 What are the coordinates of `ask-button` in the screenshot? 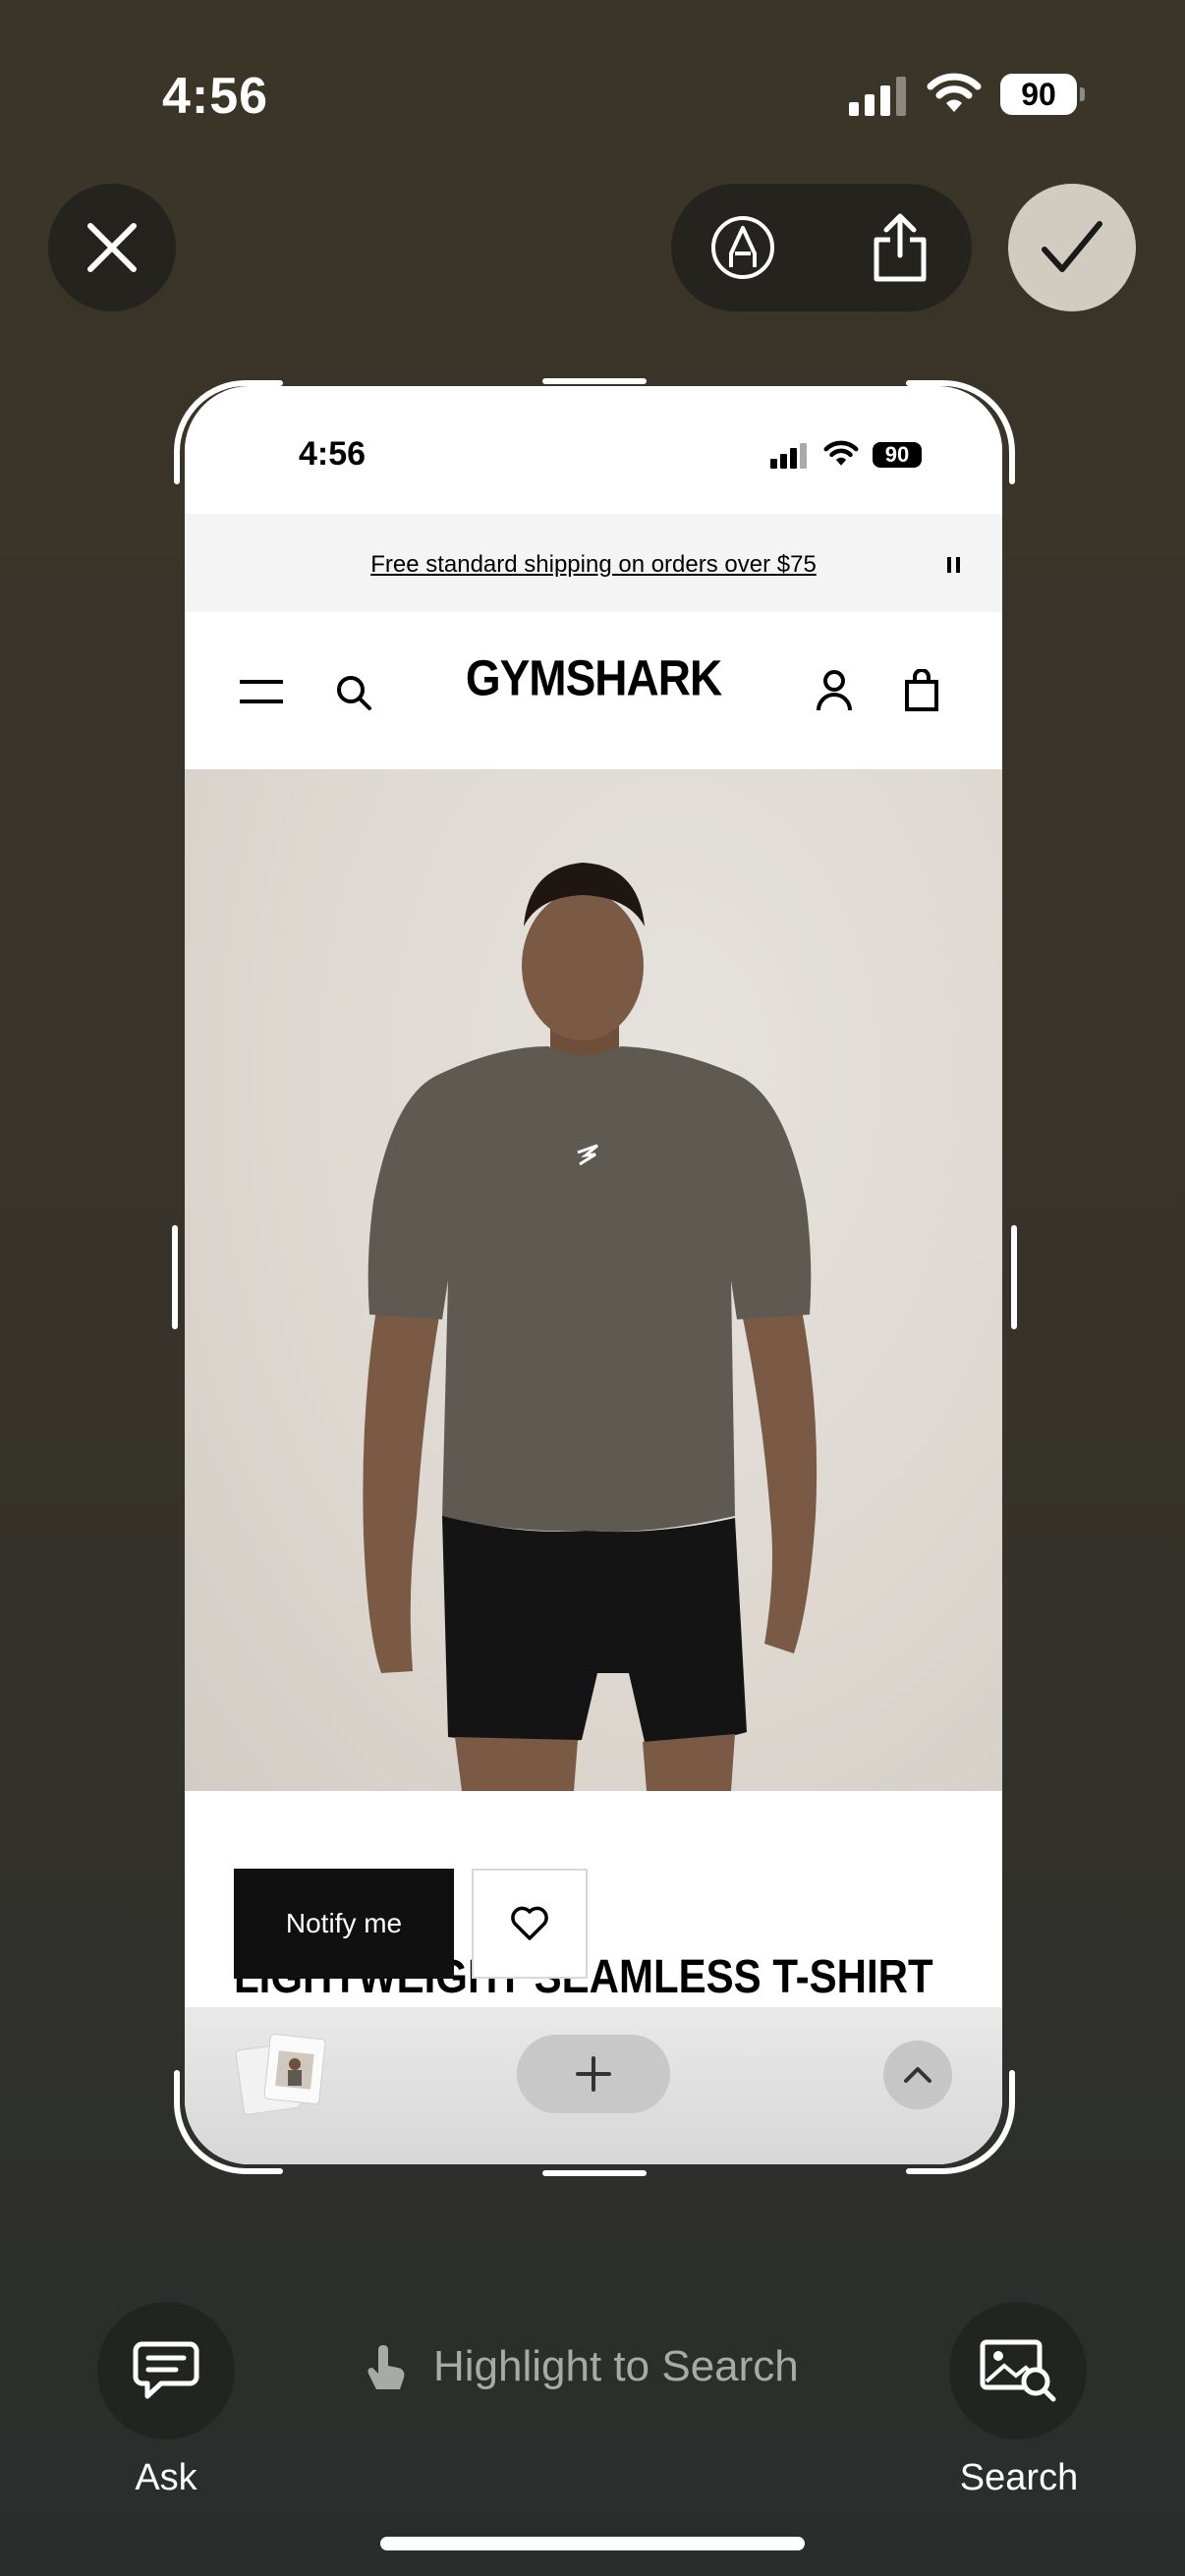 It's located at (166, 2370).